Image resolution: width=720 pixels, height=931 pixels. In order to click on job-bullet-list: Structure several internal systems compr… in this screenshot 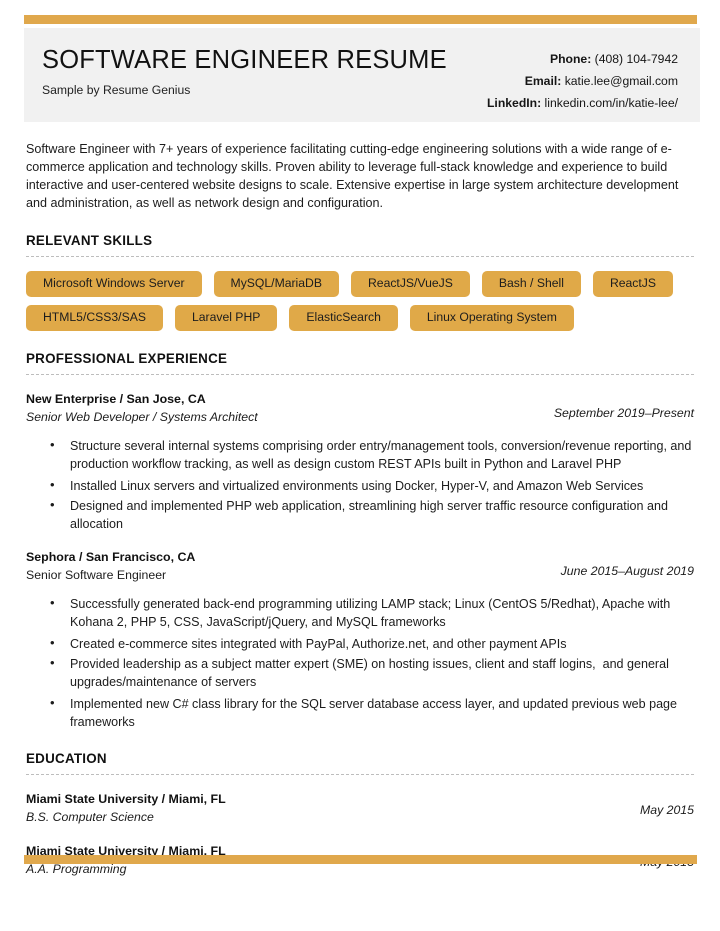, I will do `click(360, 484)`.